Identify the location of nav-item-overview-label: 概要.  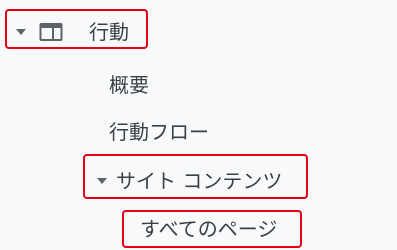
(129, 85).